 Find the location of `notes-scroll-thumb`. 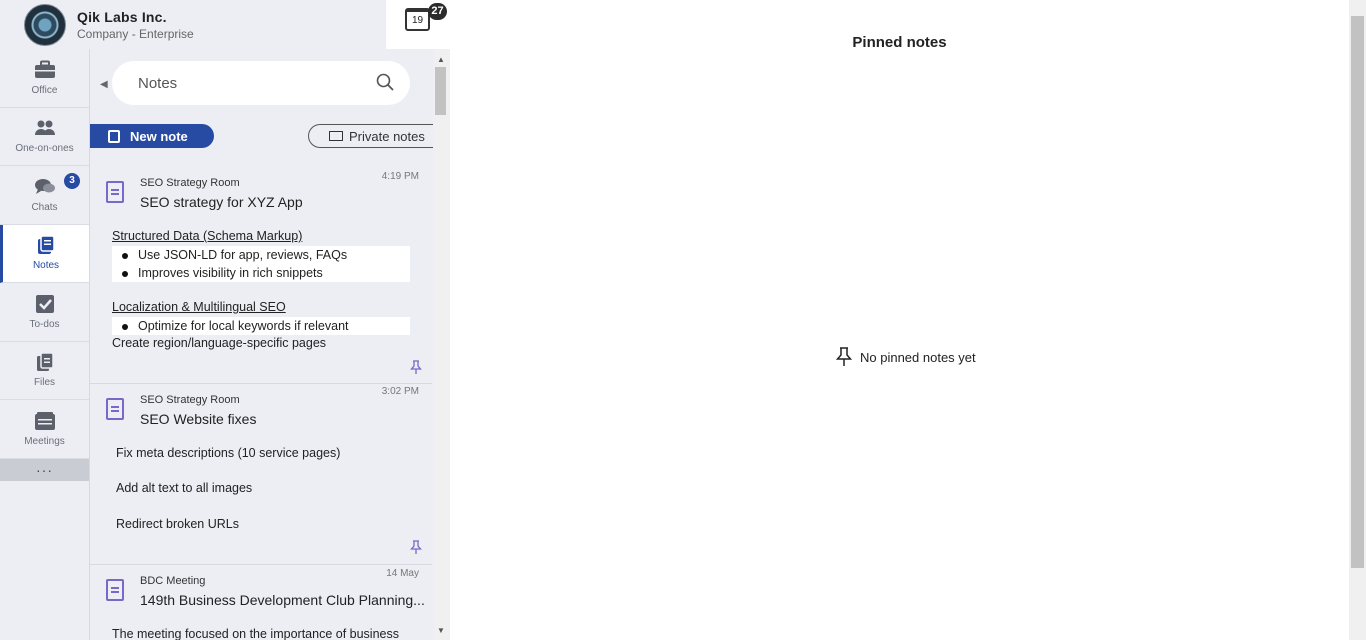

notes-scroll-thumb is located at coordinates (440, 91).